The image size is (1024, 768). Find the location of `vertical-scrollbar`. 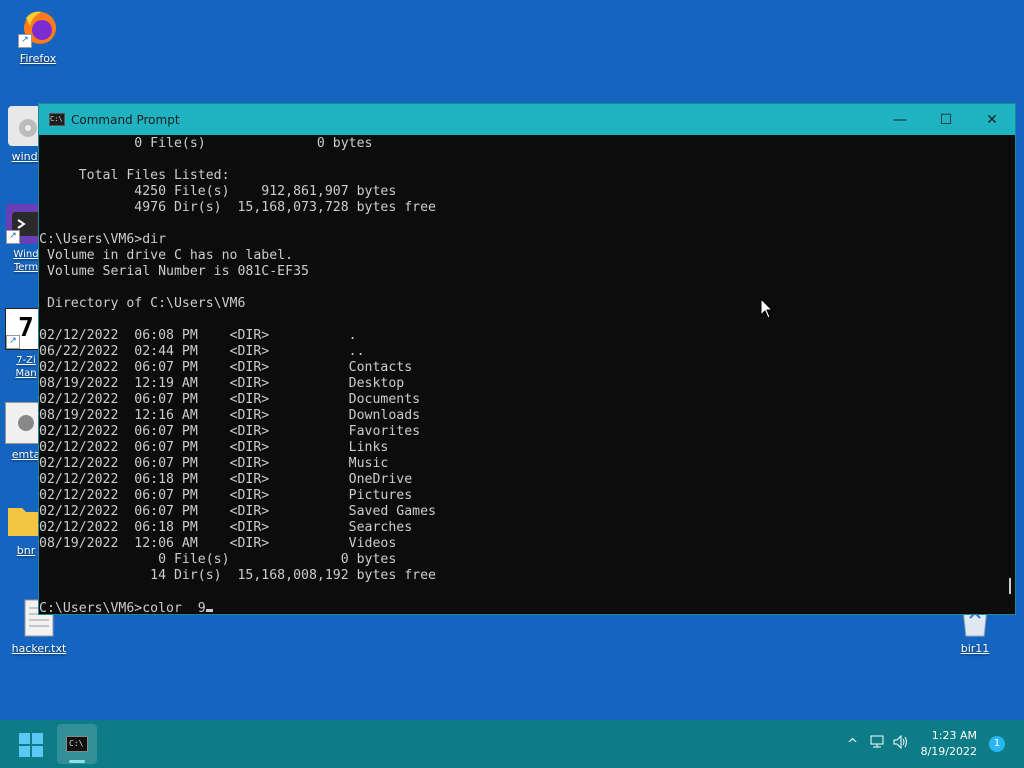

vertical-scrollbar is located at coordinates (1009, 374).